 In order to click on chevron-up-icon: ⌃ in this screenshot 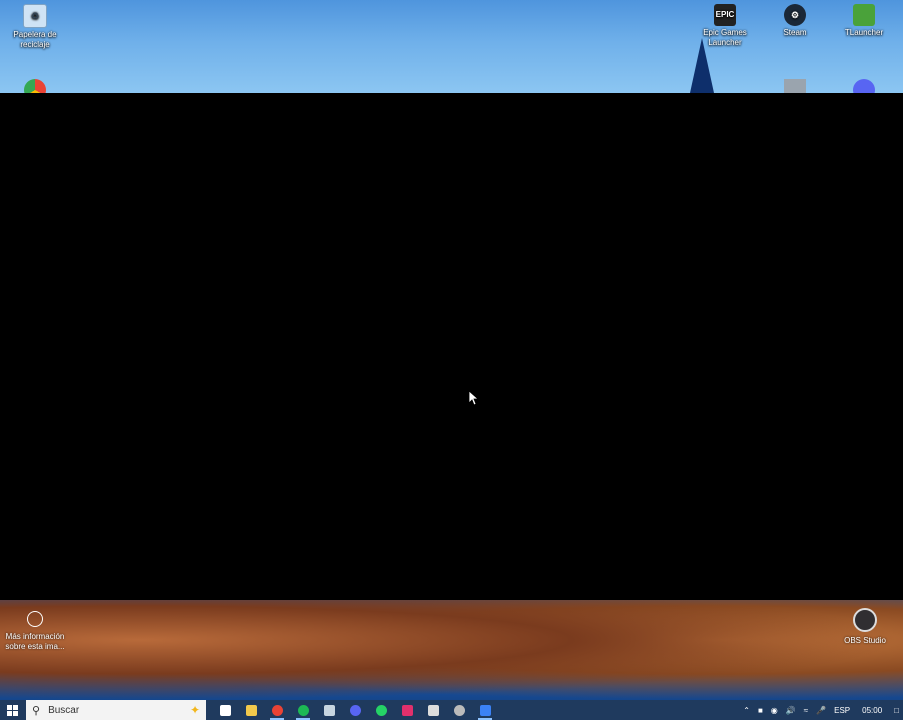, I will do `click(746, 710)`.